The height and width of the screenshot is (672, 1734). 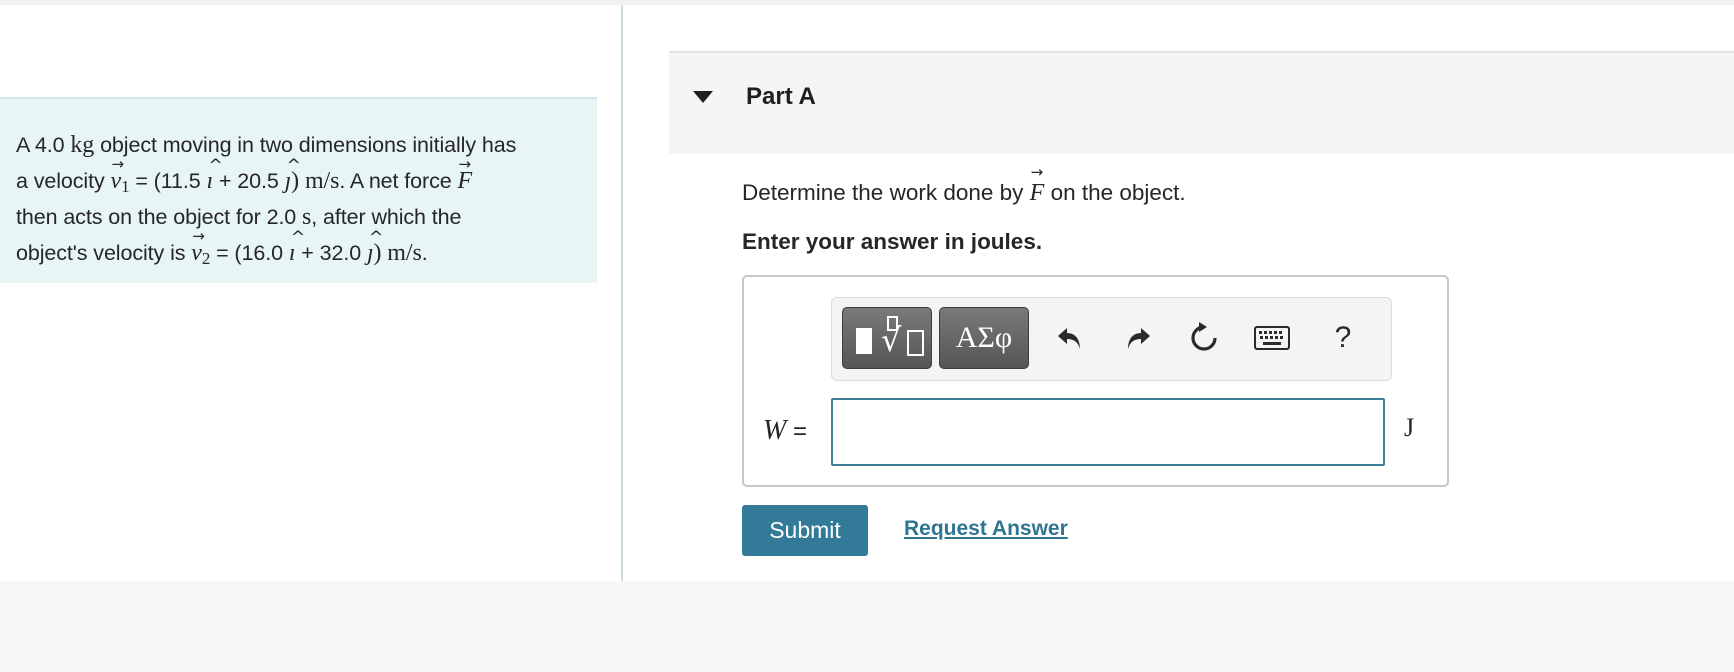 I want to click on question-text-end: on the object., so click(x=1115, y=192).